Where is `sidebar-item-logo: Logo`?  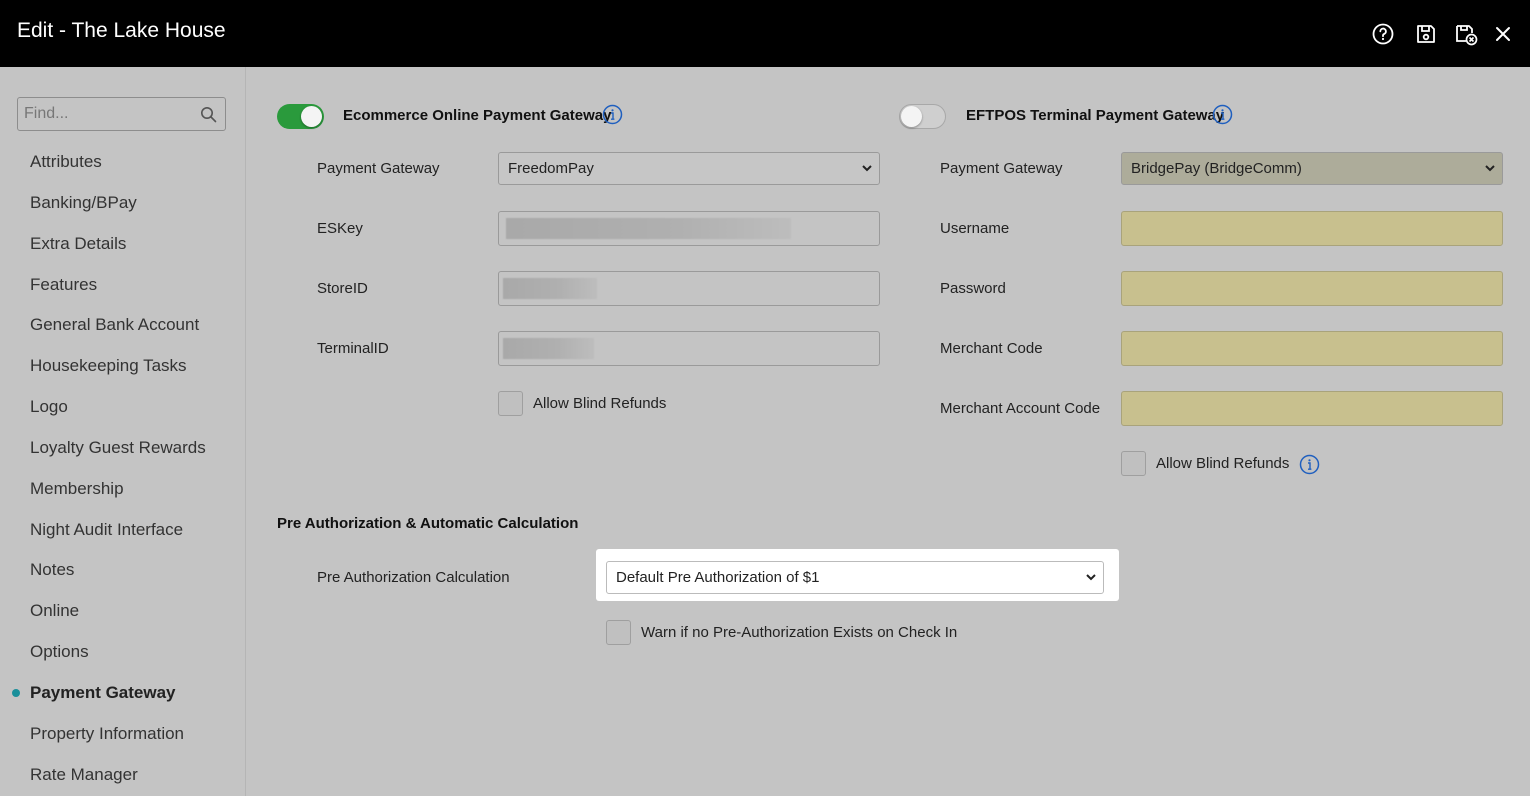 sidebar-item-logo: Logo is located at coordinates (49, 407).